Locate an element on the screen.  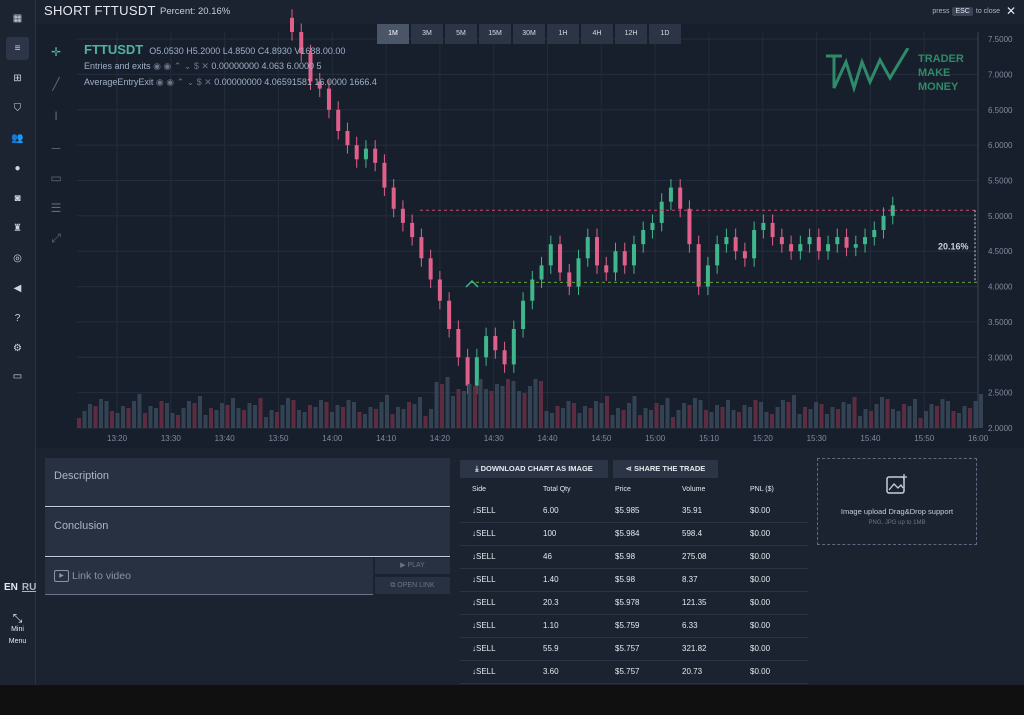
row-volume: 20.73 is located at coordinates (692, 671).